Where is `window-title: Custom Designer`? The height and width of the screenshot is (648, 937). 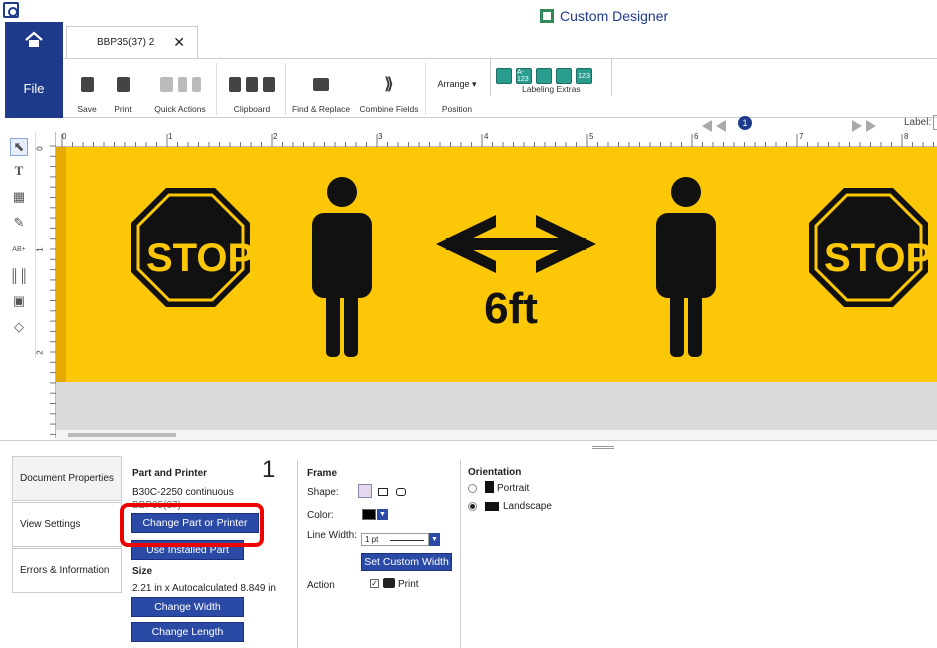 window-title: Custom Designer is located at coordinates (604, 16).